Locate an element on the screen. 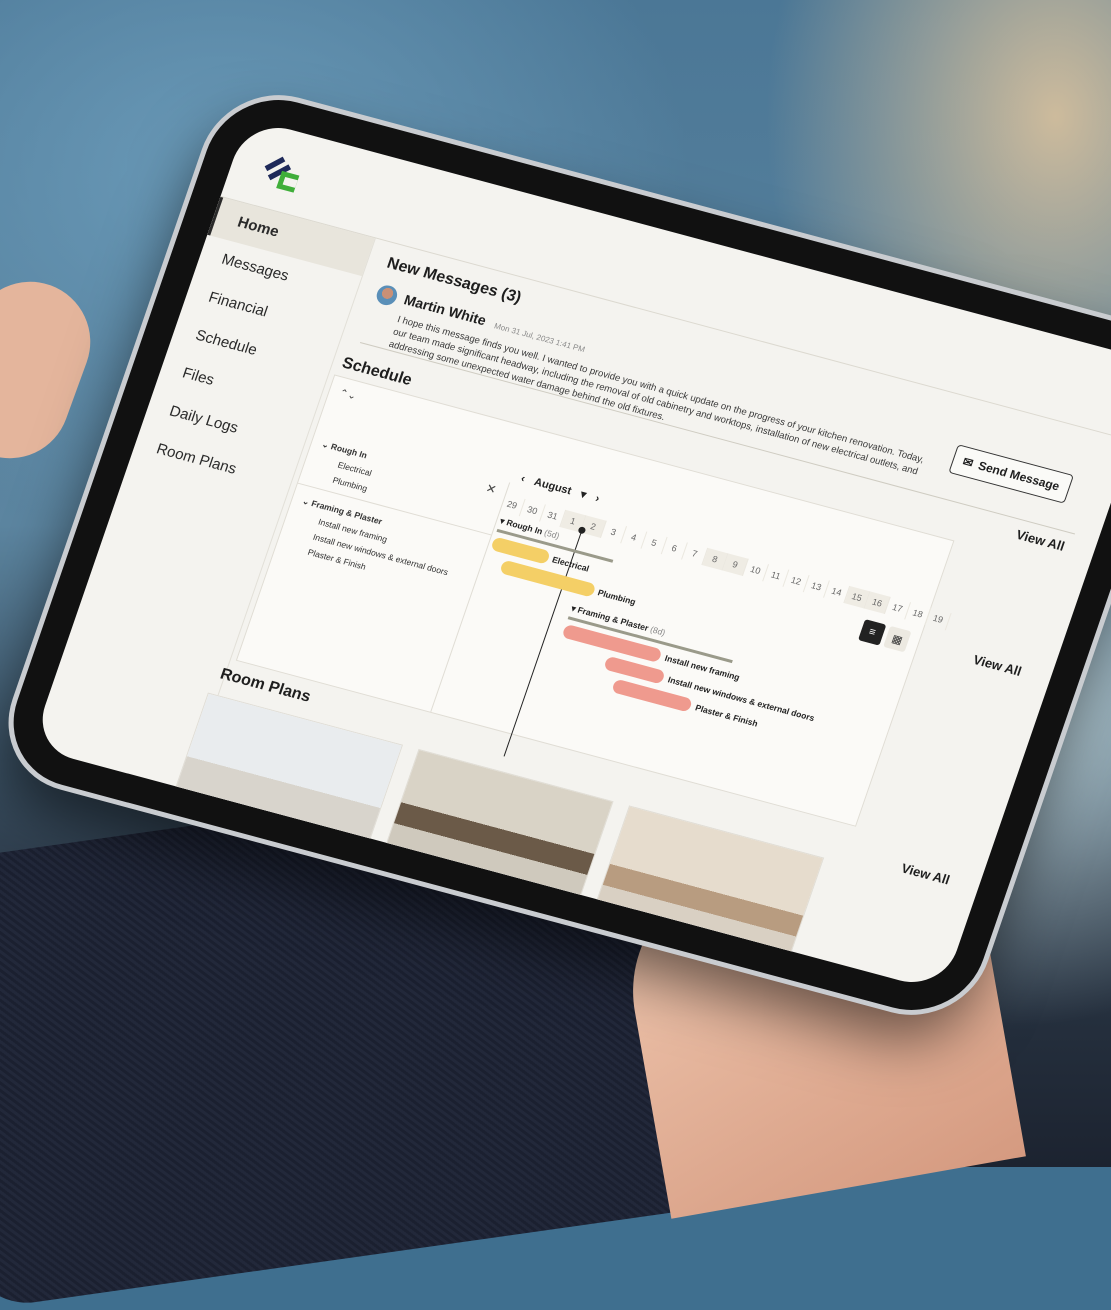 This screenshot has width=1111, height=1310. chevron-right-icon: › is located at coordinates (597, 498).